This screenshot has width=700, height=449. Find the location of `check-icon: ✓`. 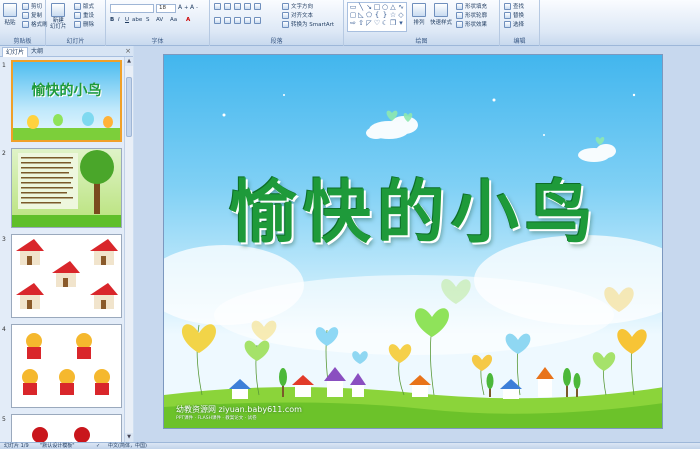

check-icon: ✓ is located at coordinates (98, 446).